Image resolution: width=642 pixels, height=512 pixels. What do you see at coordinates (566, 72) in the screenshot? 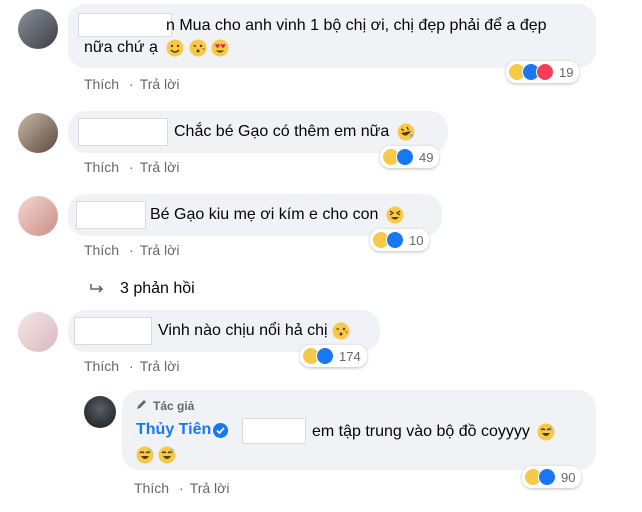
I see `reaction-count: 19` at bounding box center [566, 72].